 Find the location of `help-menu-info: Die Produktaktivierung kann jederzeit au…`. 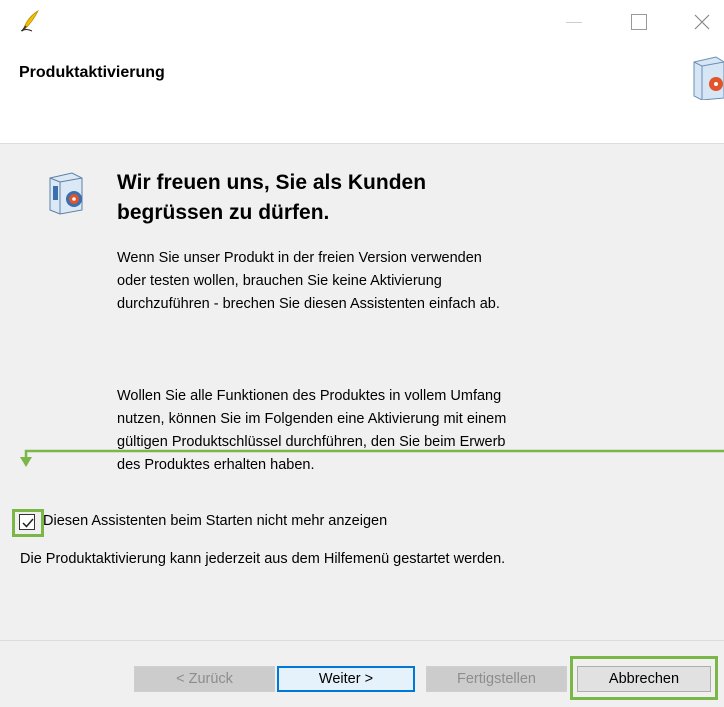

help-menu-info: Die Produktaktivierung kann jederzeit au… is located at coordinates (263, 559).